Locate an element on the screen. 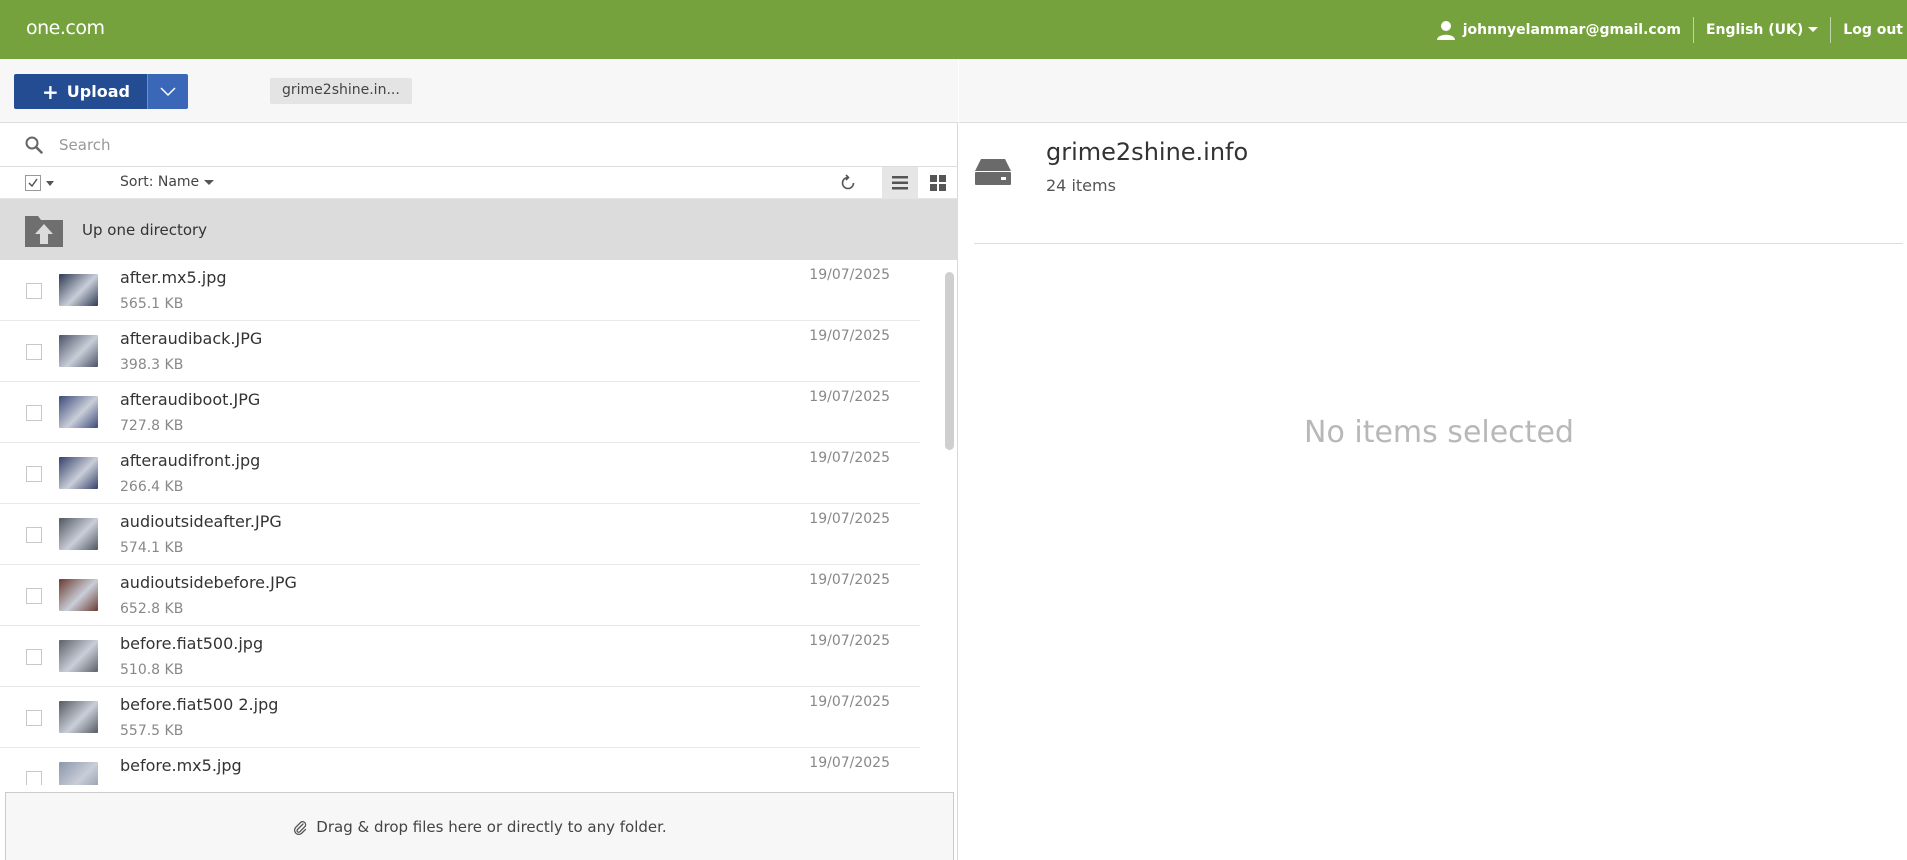 The width and height of the screenshot is (1907, 860). file-row: afteraudifront.jpg 266.4 KB 19/07/2025 is located at coordinates (460, 473).